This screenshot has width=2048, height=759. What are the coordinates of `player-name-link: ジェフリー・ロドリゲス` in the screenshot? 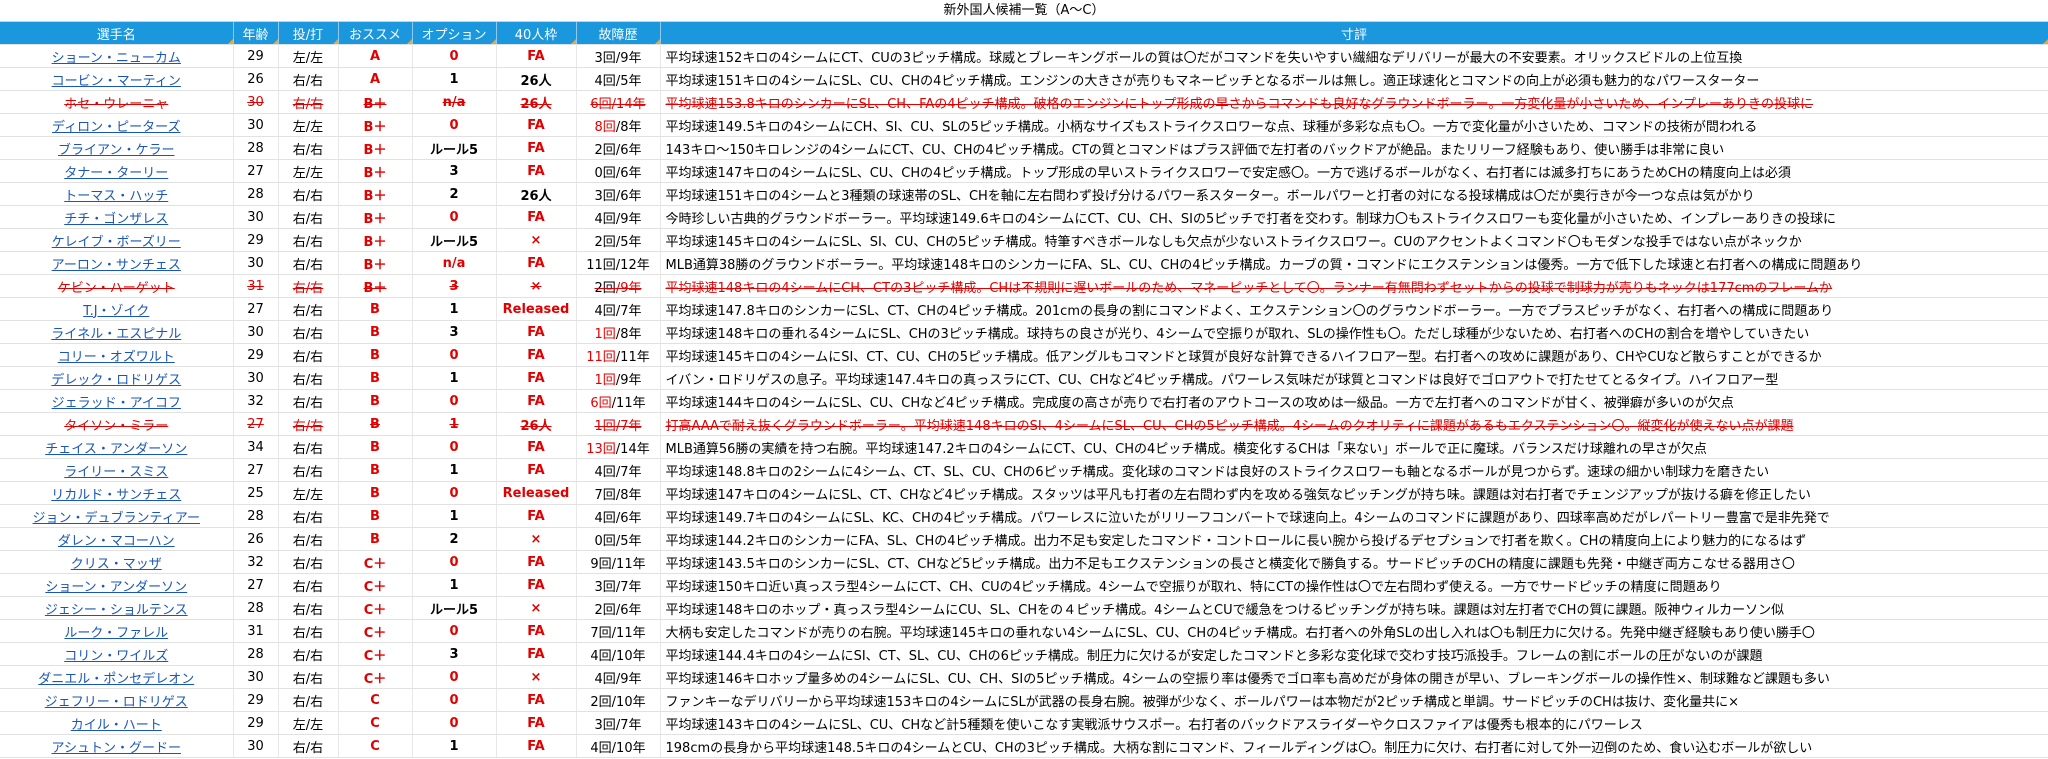 It's located at (117, 700).